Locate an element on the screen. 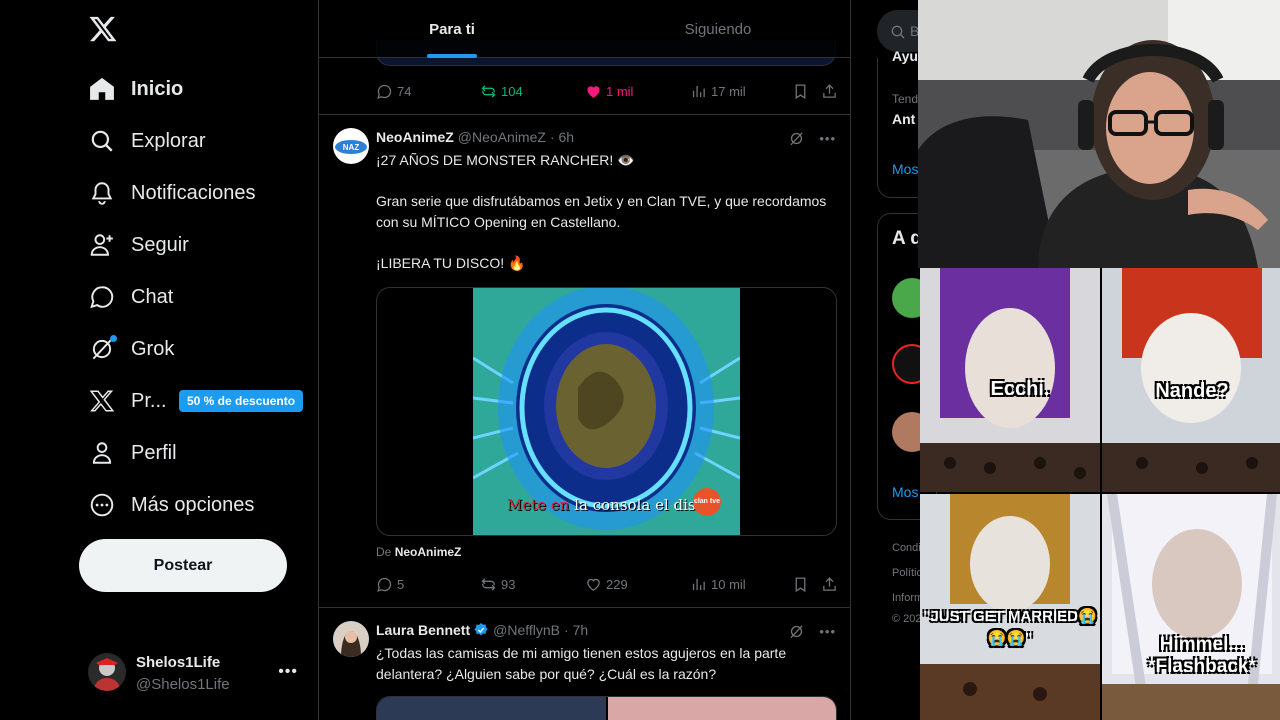  tweet-text: ¡27 AÑOS DE MONSTER RANCHER! 👁️ is located at coordinates (505, 160).